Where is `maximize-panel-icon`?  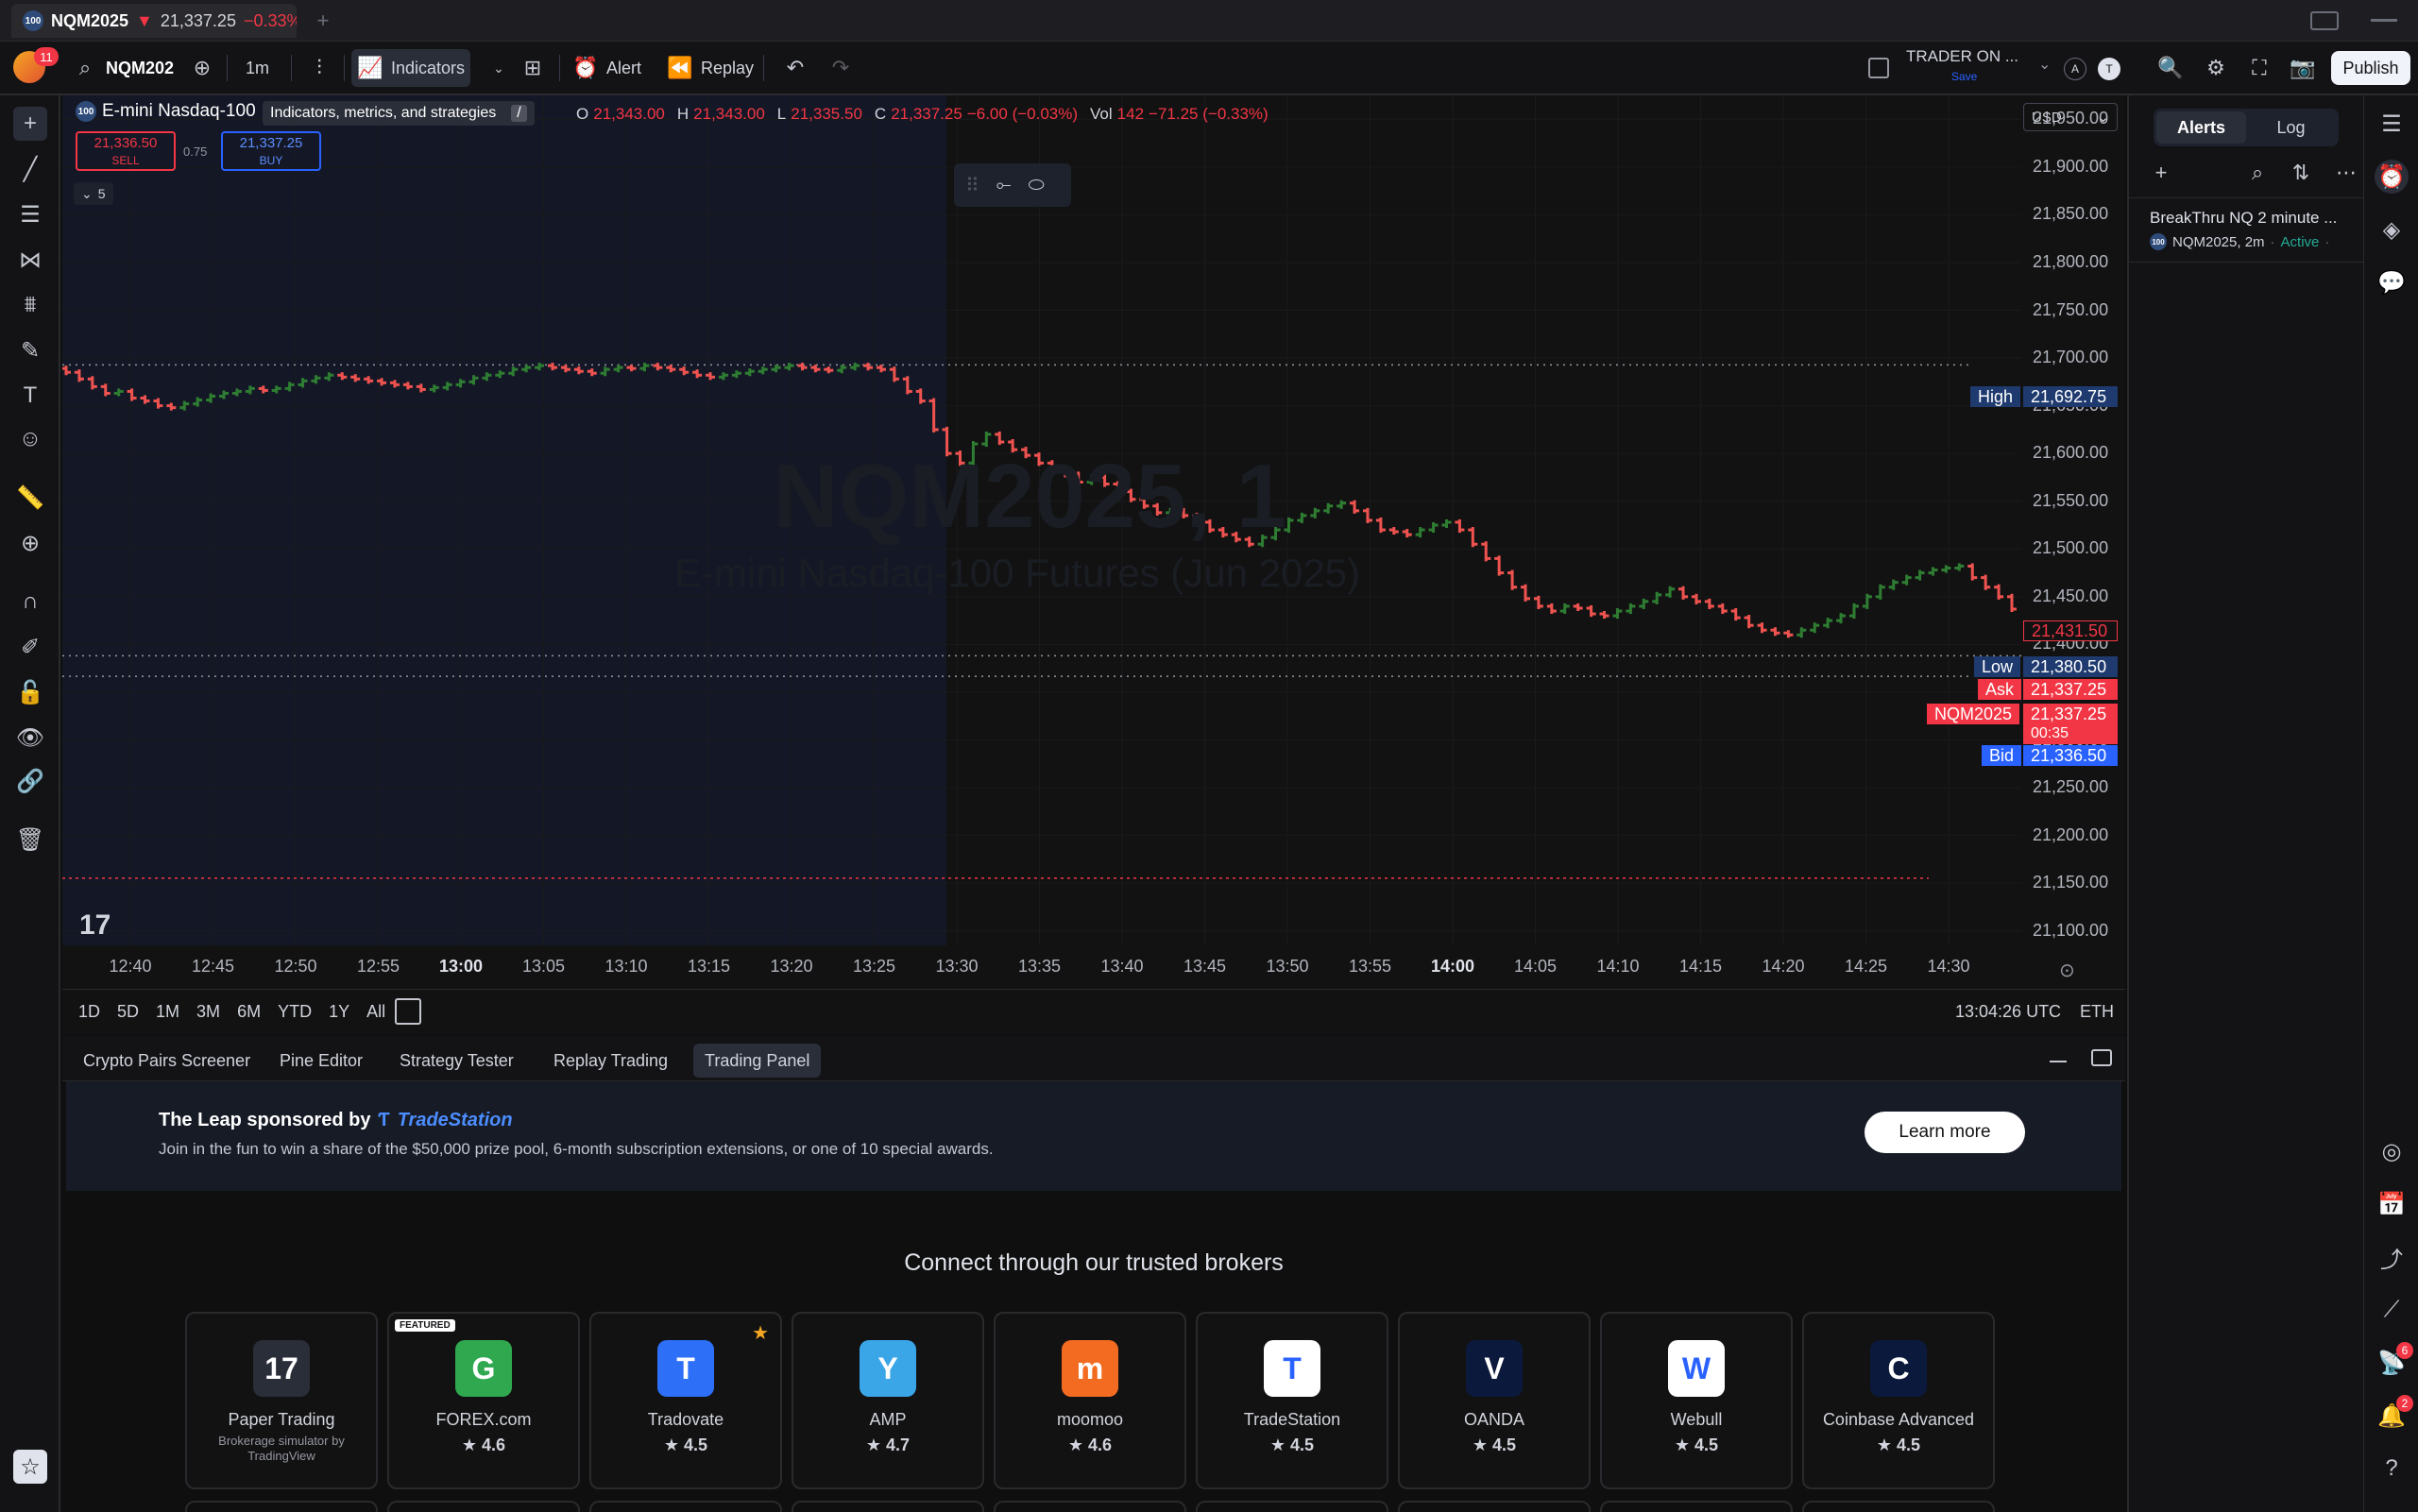 maximize-panel-icon is located at coordinates (2102, 1057).